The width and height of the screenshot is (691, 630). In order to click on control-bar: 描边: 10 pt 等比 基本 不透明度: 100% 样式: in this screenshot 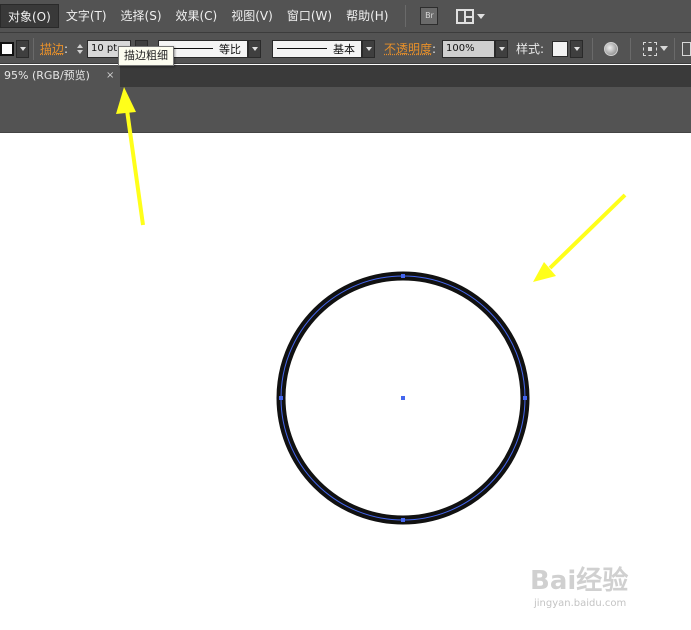, I will do `click(345, 48)`.